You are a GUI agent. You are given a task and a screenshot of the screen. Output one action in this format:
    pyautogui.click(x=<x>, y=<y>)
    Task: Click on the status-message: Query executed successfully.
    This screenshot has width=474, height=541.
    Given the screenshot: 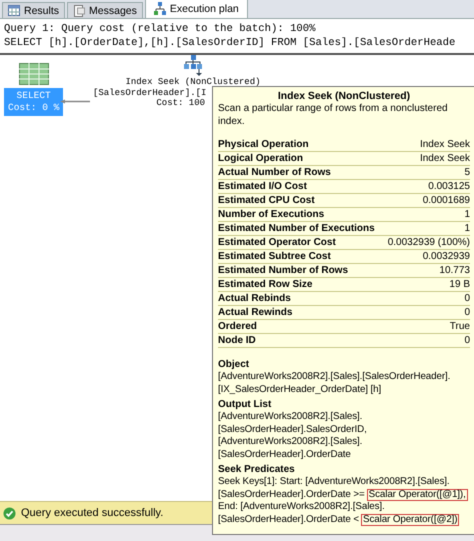 What is the action you would take?
    pyautogui.click(x=92, y=513)
    